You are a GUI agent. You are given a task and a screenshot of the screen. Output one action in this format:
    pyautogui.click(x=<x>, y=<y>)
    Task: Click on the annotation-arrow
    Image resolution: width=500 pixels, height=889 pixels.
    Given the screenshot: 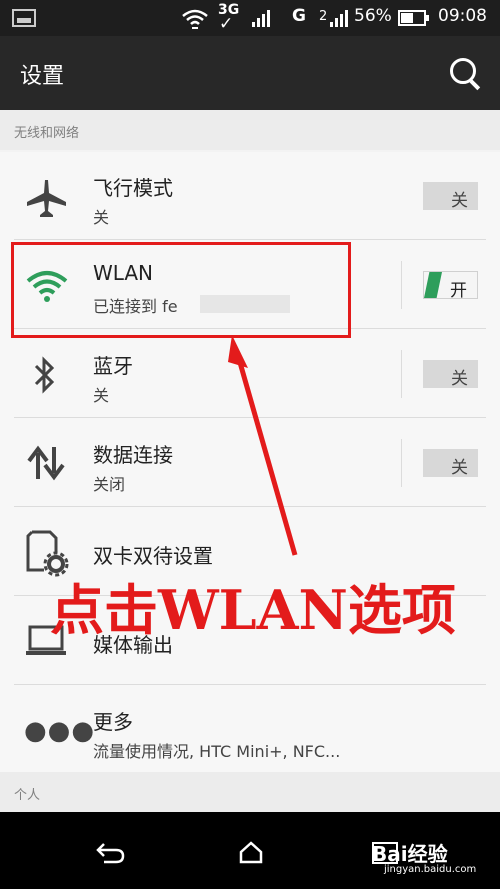 What is the action you would take?
    pyautogui.click(x=263, y=445)
    